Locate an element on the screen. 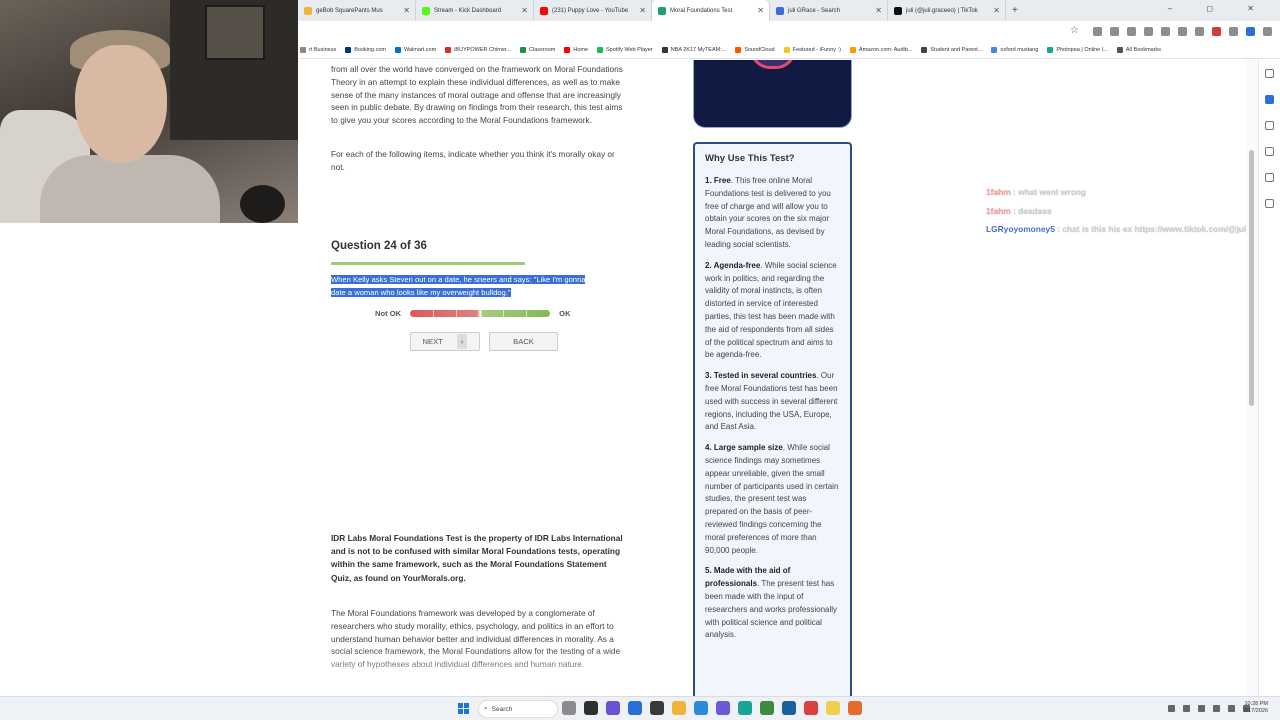 This screenshot has height=720, width=1280. shield-icon is located at coordinates (1250, 31).